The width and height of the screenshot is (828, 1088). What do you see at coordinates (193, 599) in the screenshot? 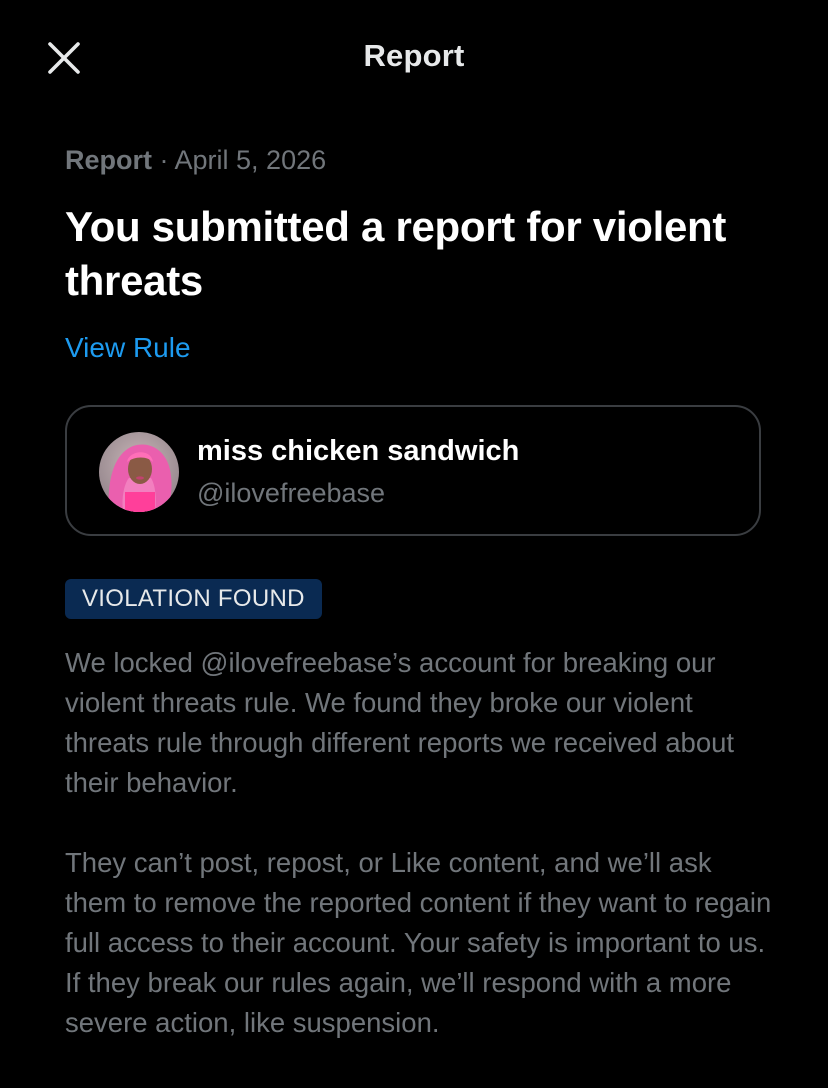
I see `status-badge: VIOLATION FOUND` at bounding box center [193, 599].